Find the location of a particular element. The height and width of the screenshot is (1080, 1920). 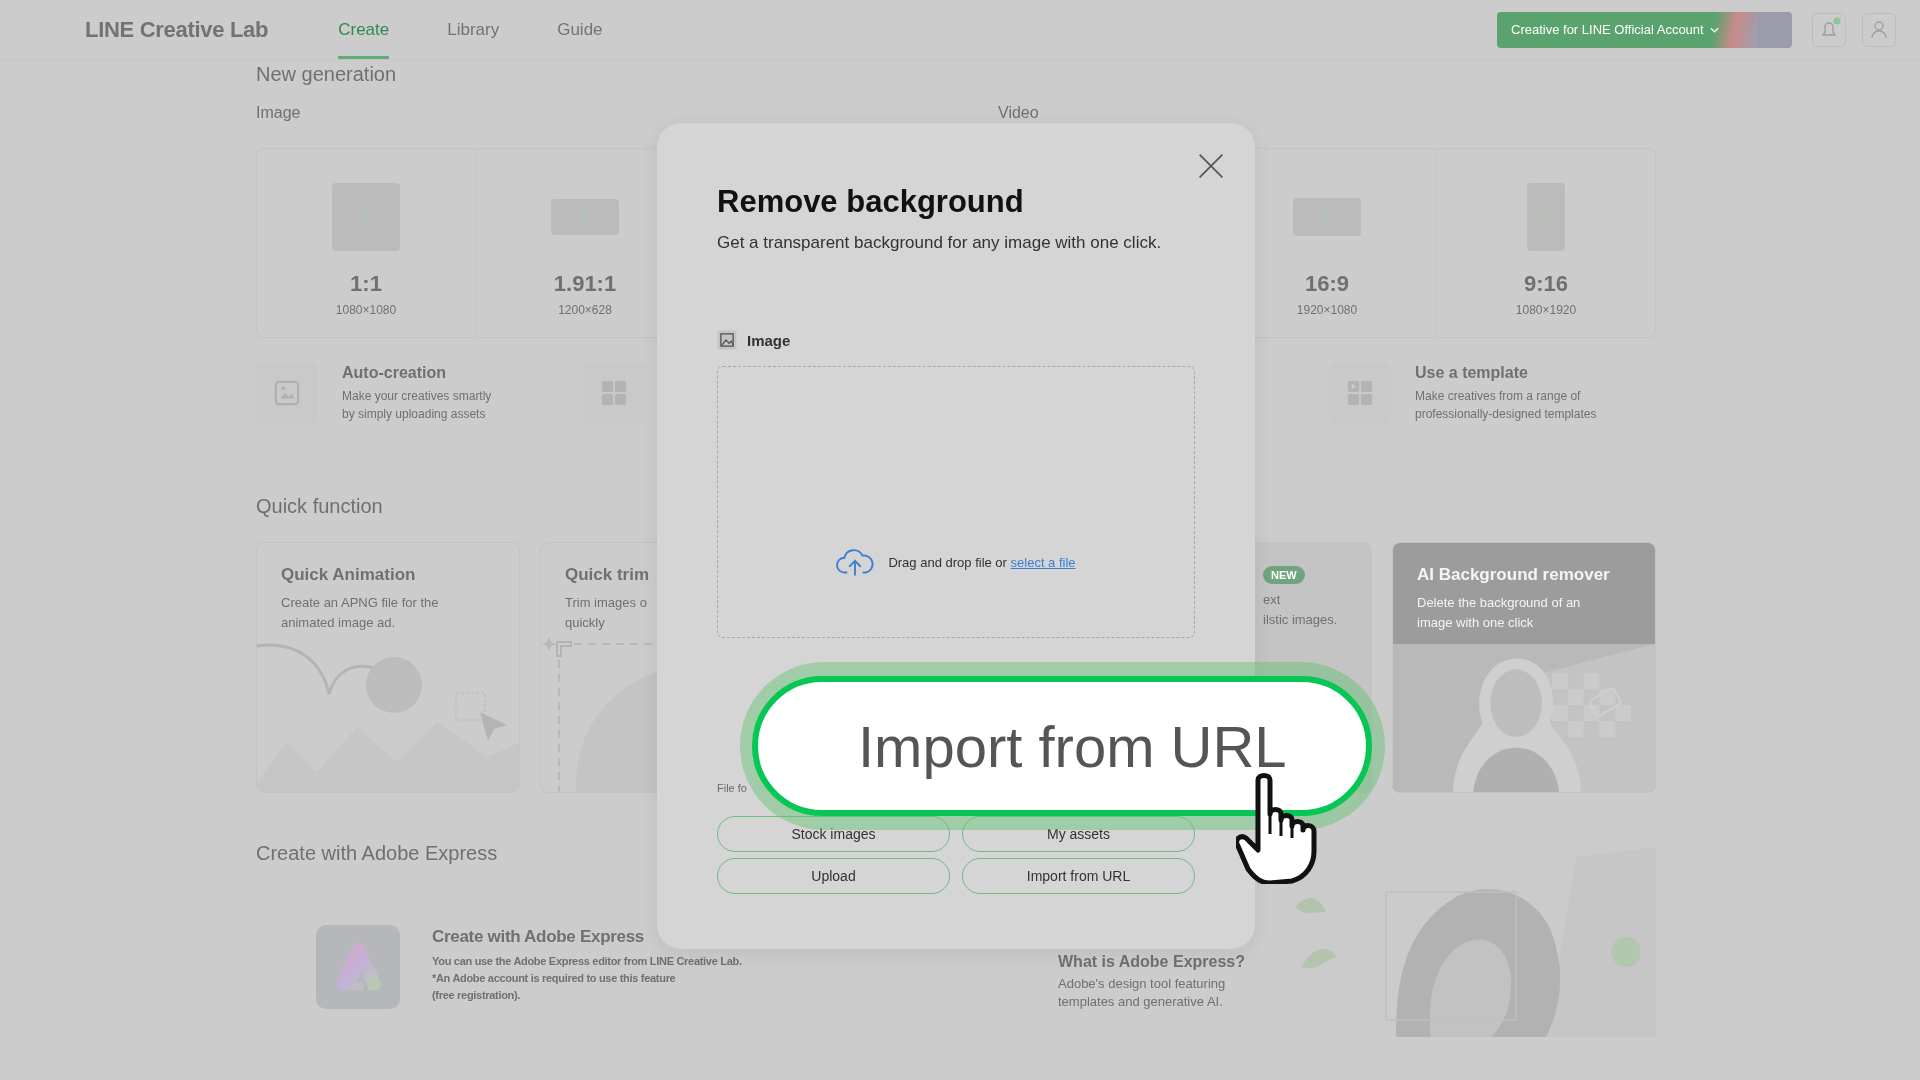

item-title: Create with Adobe Express is located at coordinates (538, 937).